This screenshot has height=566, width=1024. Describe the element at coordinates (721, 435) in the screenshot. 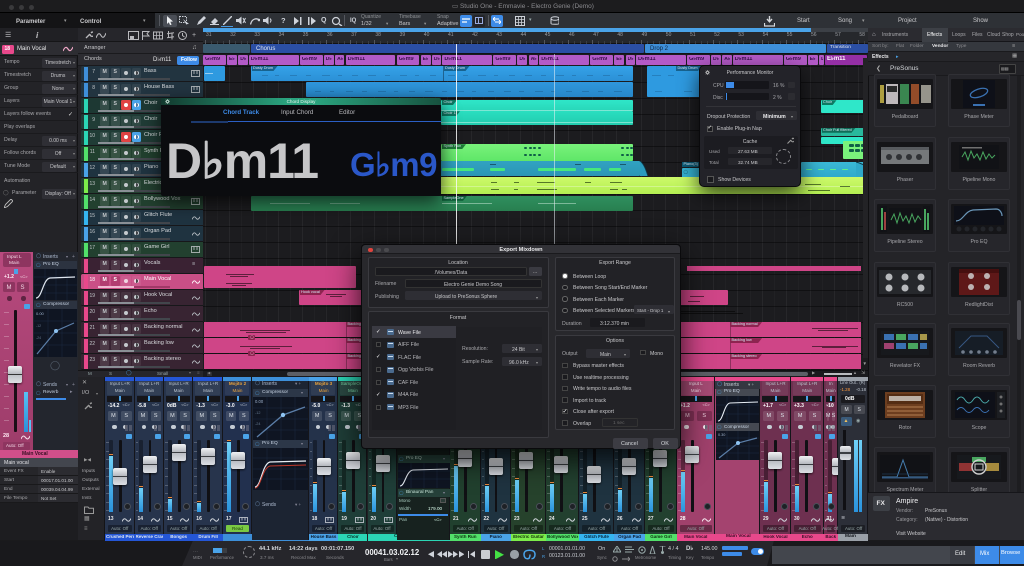

I see `svg-text: 0.30` at that location.